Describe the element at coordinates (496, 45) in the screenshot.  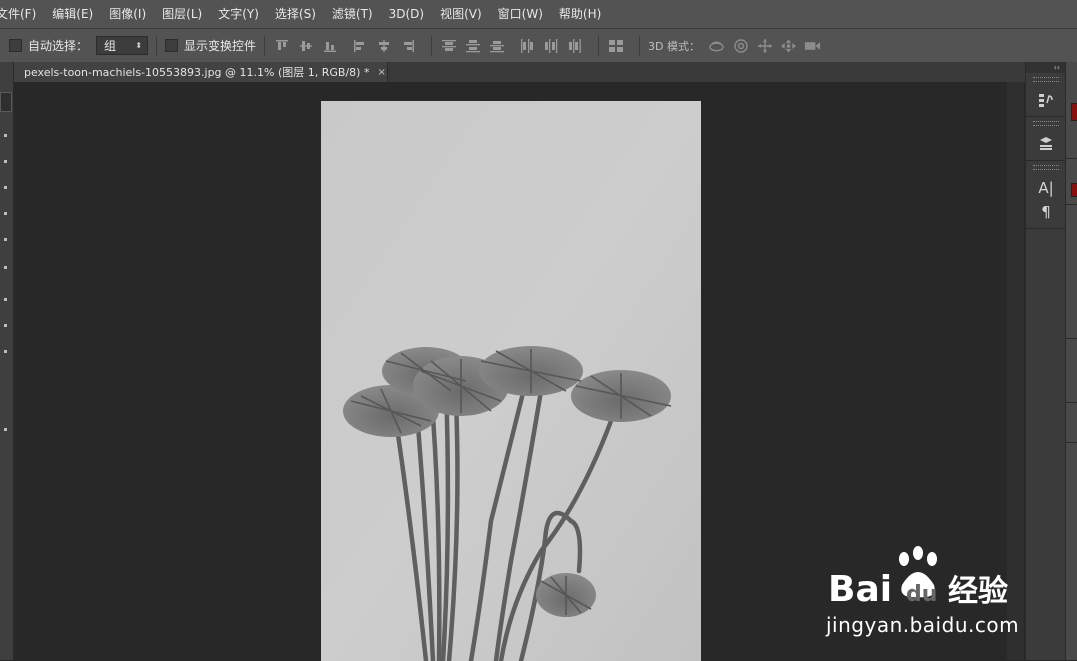
I see `distribute-bottom-icon` at that location.